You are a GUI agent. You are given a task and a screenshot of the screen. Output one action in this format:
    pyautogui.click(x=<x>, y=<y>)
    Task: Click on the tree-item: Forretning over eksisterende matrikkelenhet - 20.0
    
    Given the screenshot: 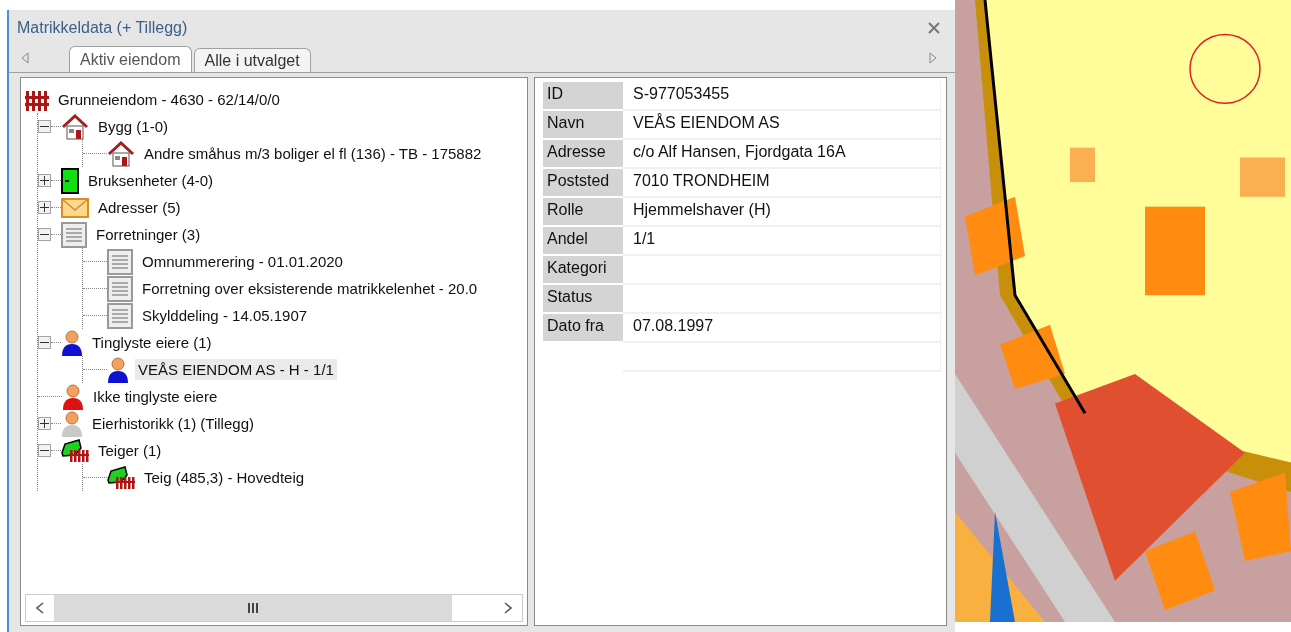 What is the action you would take?
    pyautogui.click(x=310, y=288)
    